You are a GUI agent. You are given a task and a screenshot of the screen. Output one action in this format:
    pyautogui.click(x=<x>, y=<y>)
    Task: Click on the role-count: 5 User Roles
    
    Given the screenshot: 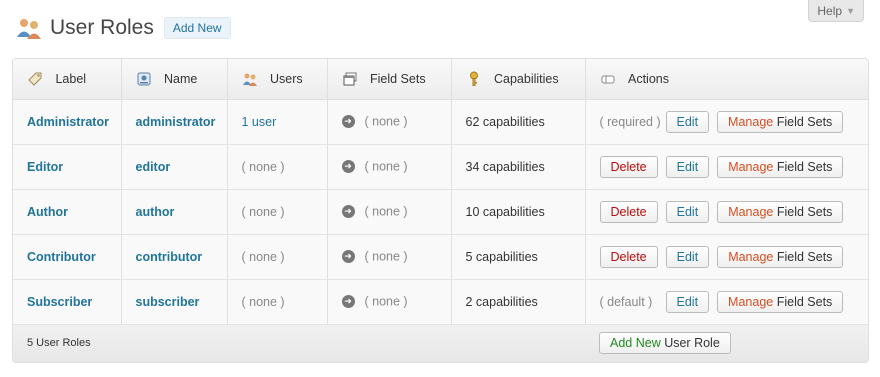 What is the action you would take?
    pyautogui.click(x=59, y=343)
    